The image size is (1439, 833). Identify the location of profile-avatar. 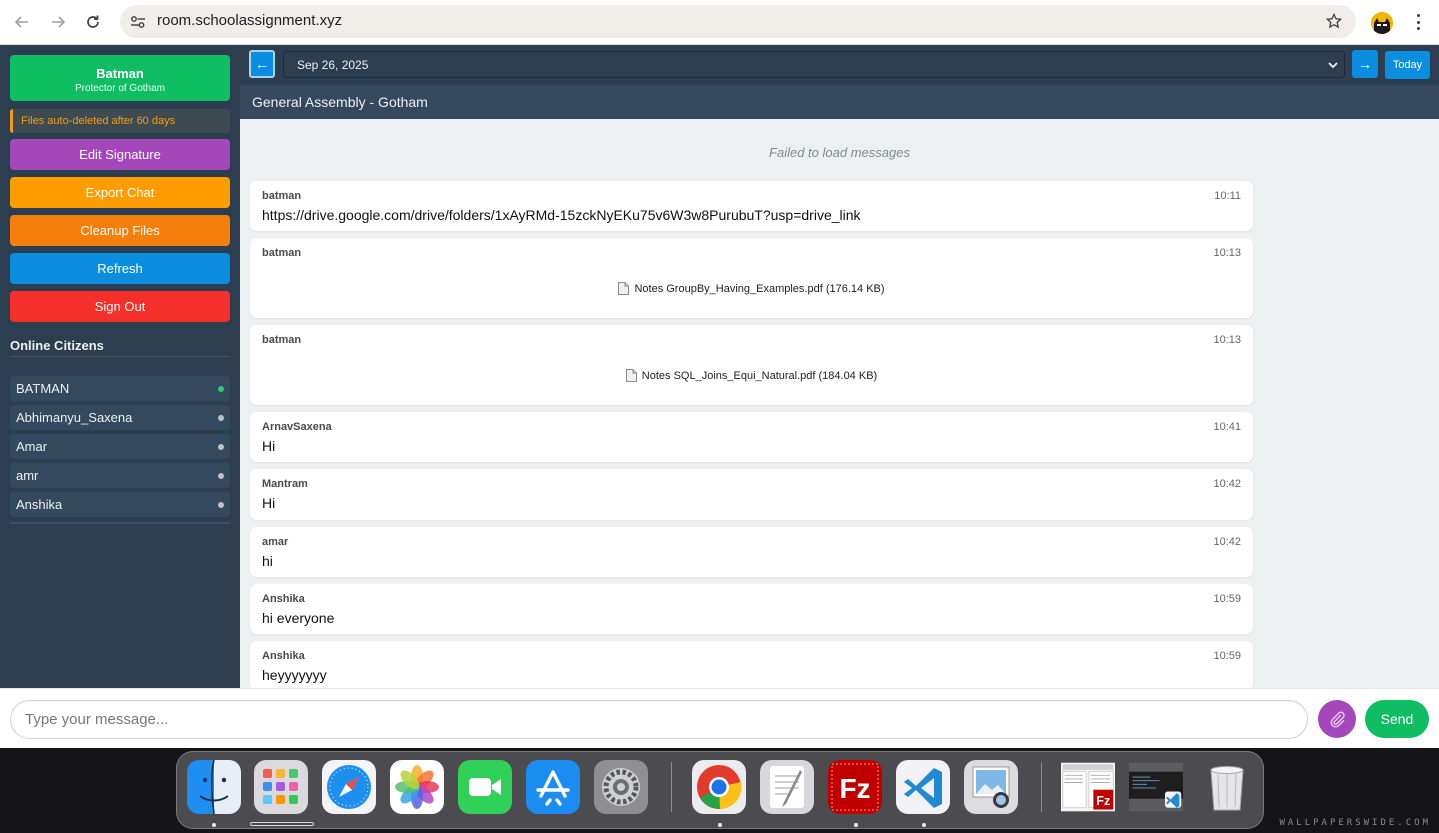
(1382, 23).